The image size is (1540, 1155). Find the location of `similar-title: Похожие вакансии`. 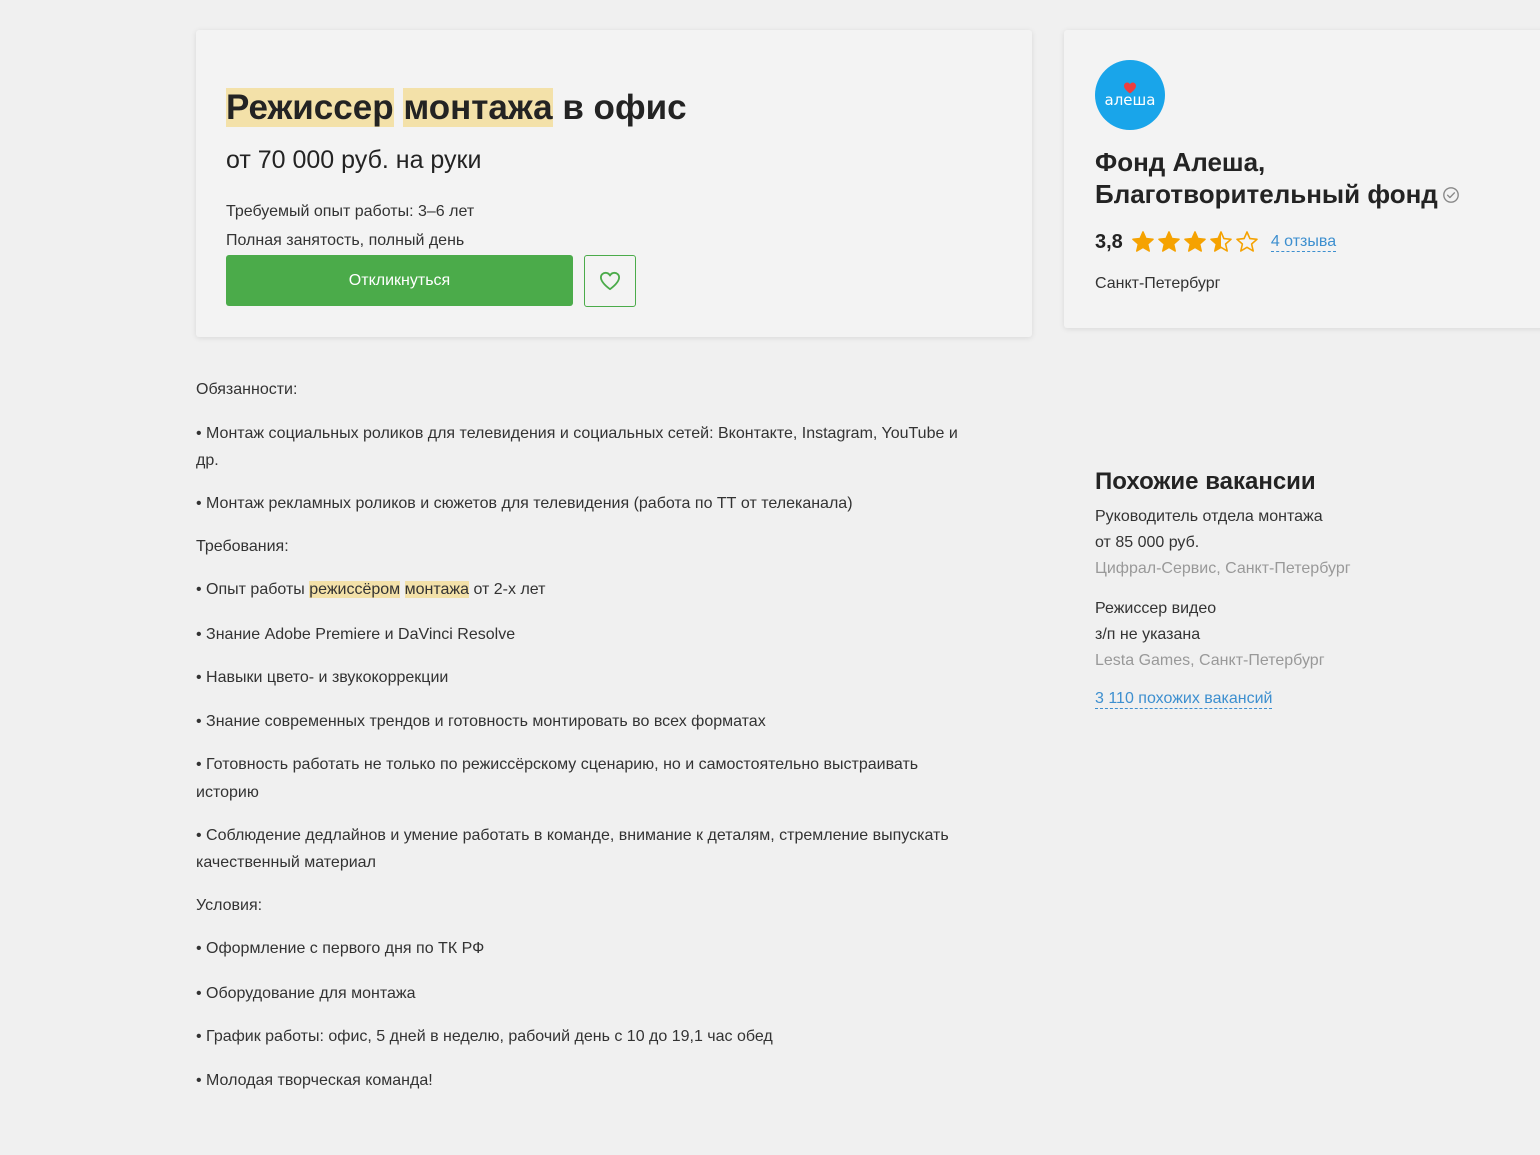

similar-title: Похожие вакансии is located at coordinates (1205, 481).